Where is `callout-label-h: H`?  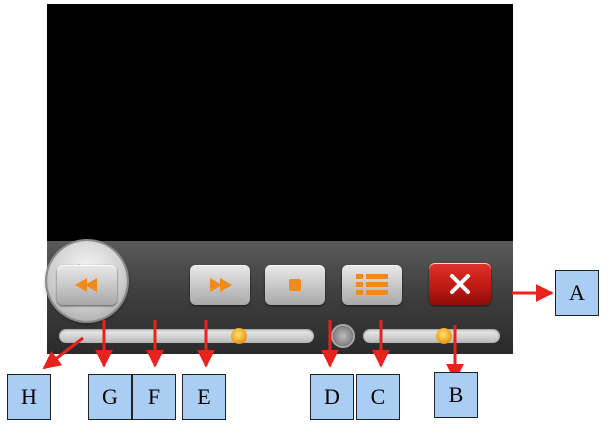 callout-label-h: H is located at coordinates (29, 397).